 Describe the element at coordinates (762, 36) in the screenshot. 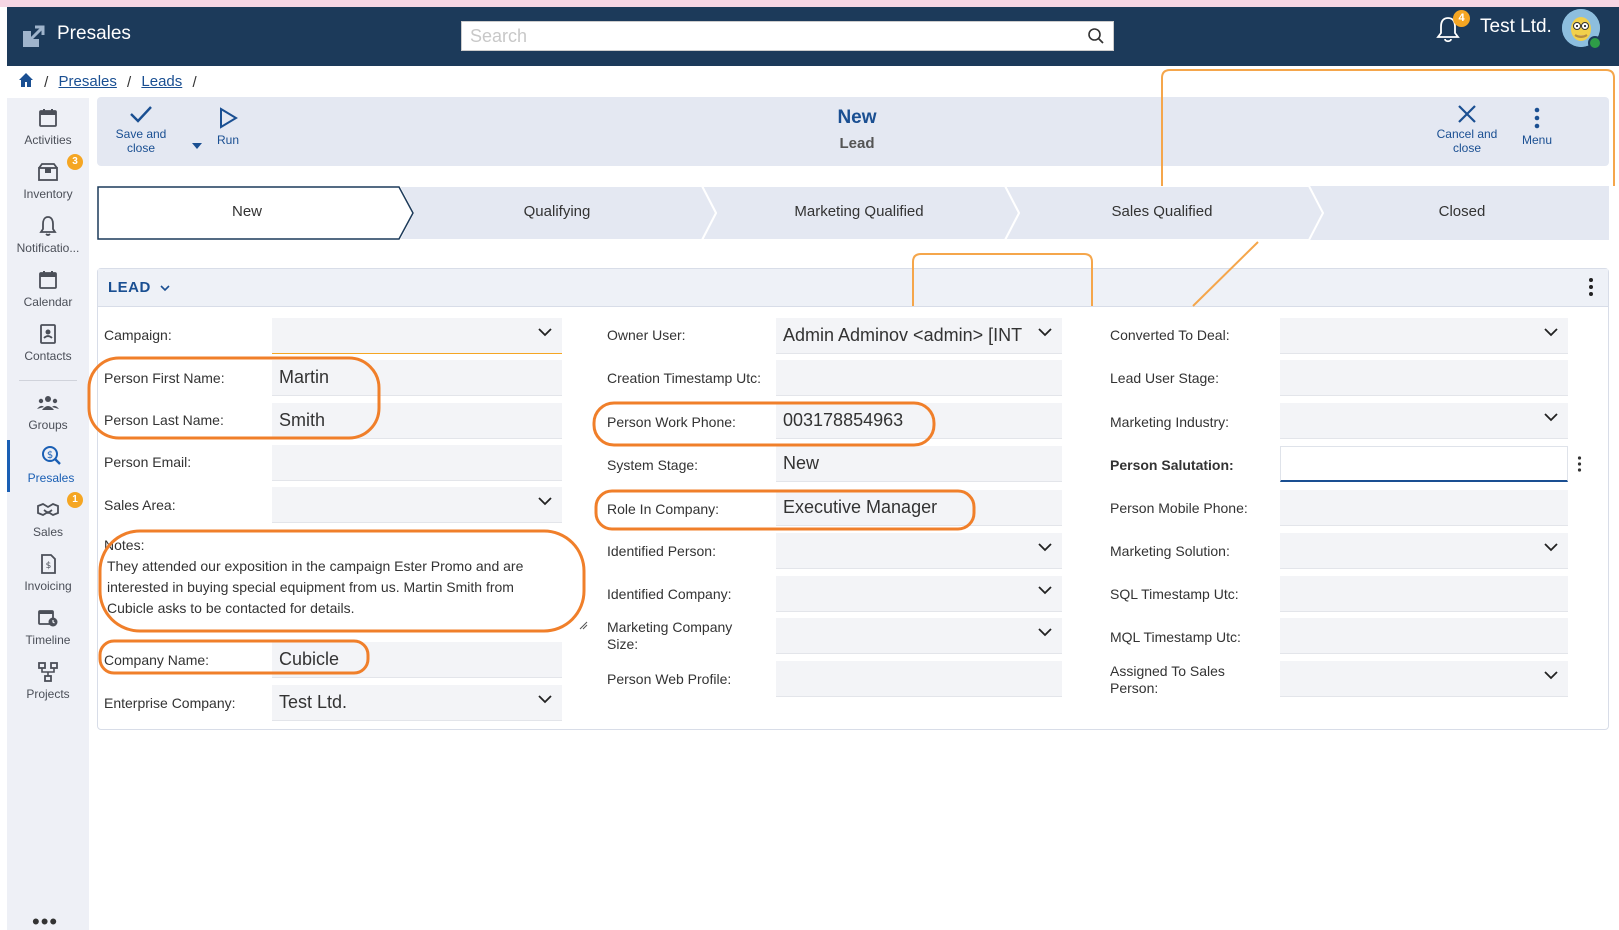

I see `search-input` at that location.